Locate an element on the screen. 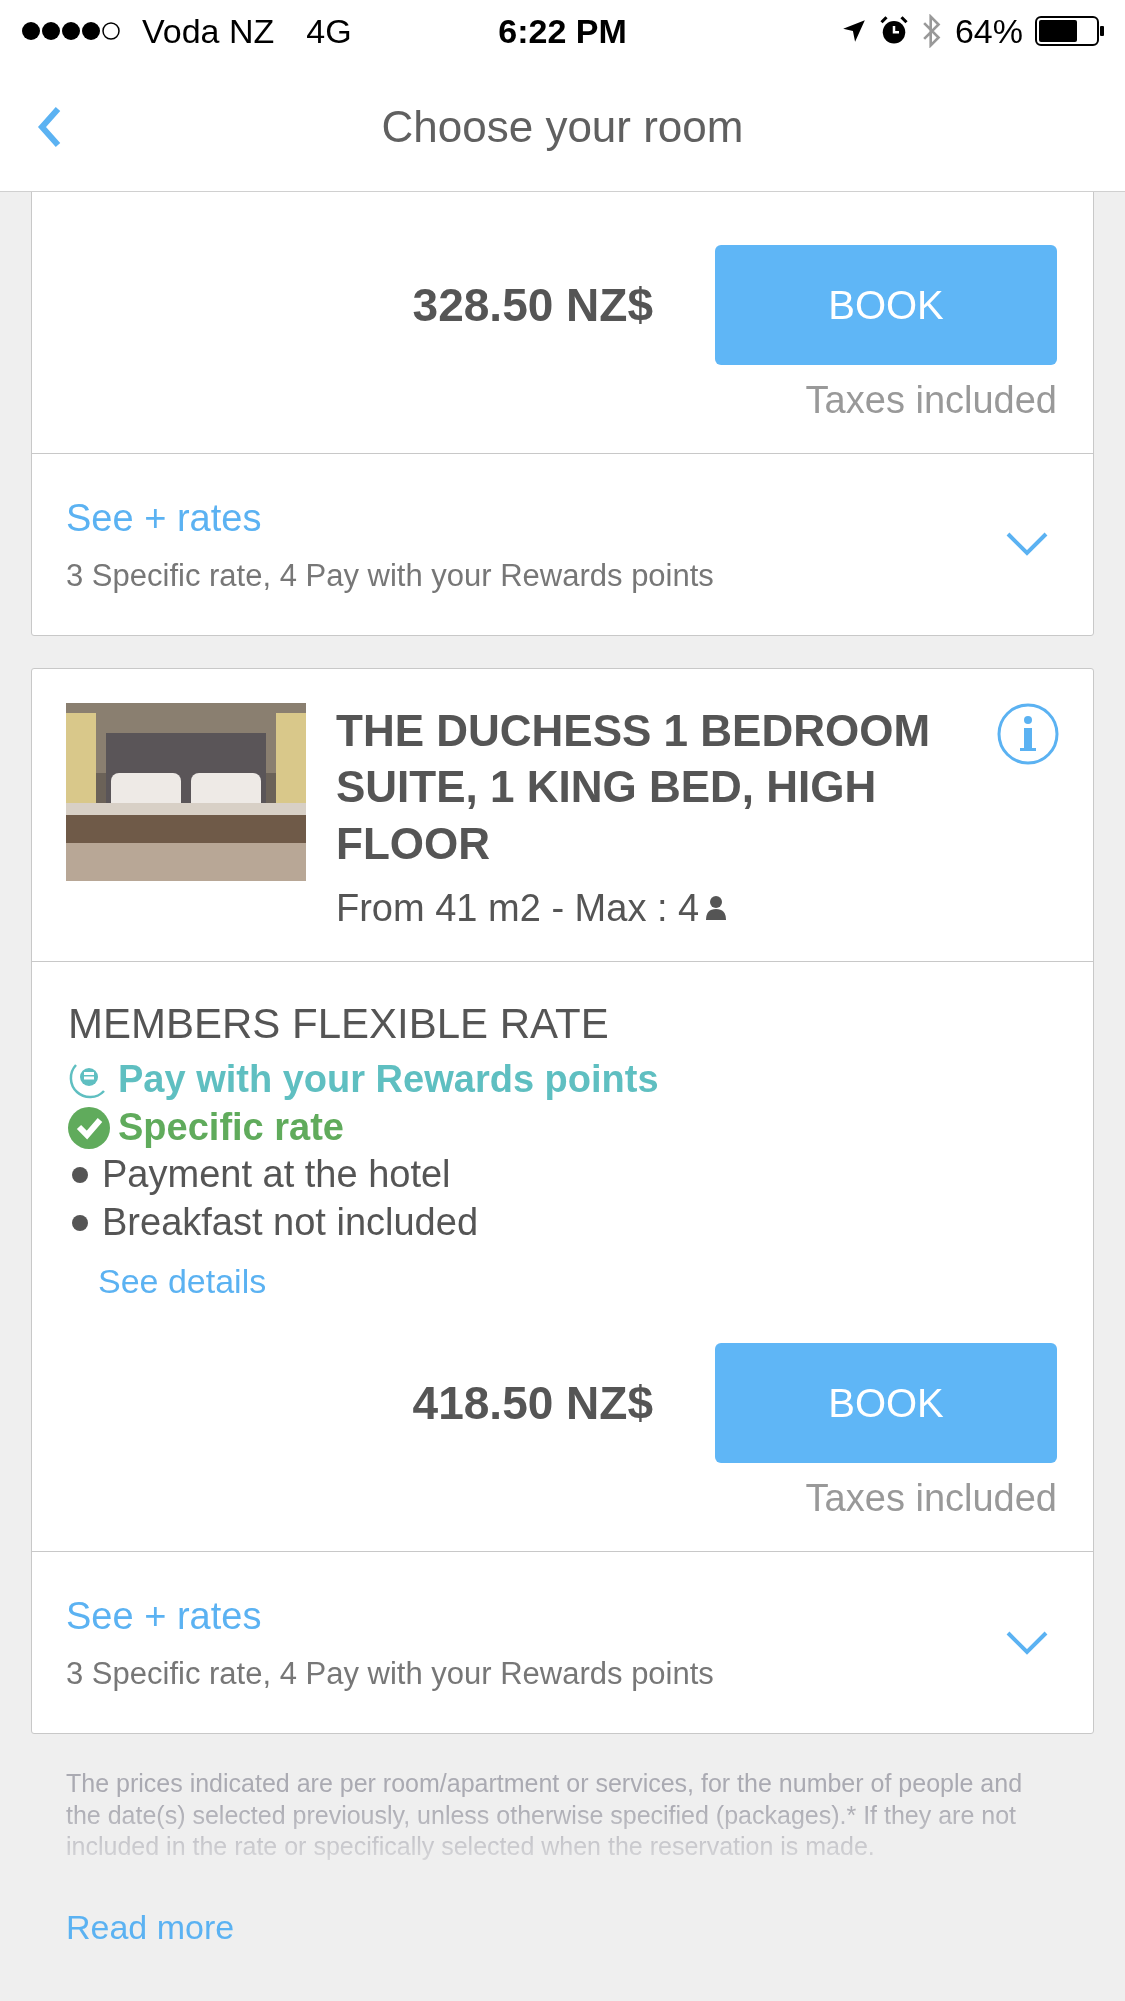  battery-percent: 64% is located at coordinates (988, 31).